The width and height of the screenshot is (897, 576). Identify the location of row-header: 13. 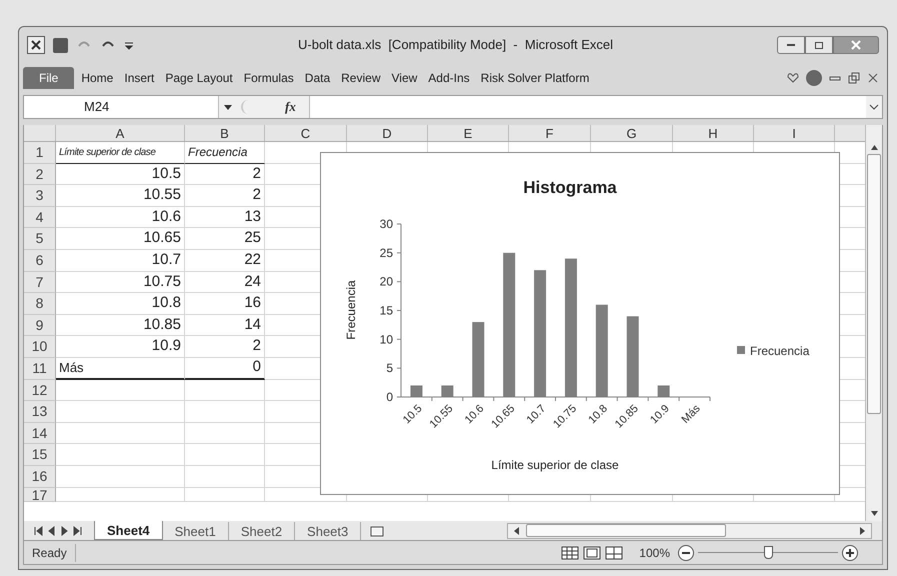
(40, 412).